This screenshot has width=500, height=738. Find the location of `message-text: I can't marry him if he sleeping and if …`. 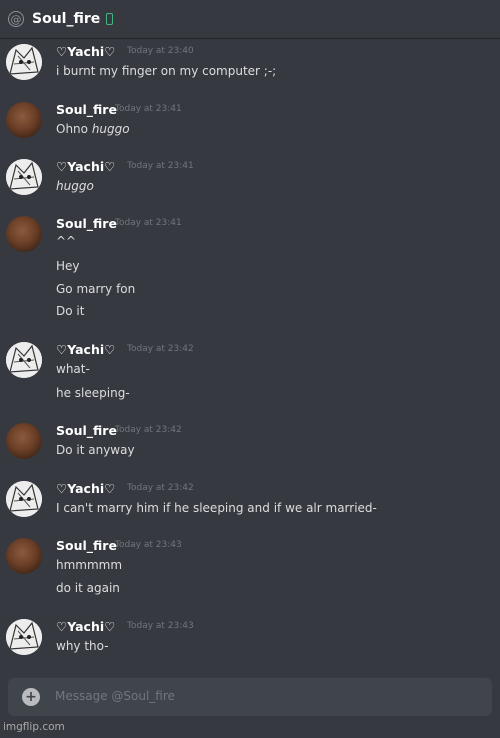

message-text: I can't marry him if he sleeping and if … is located at coordinates (216, 508).